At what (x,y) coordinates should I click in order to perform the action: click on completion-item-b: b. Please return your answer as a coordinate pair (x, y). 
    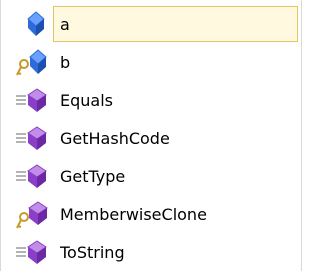
    Looking at the image, I should click on (151, 63).